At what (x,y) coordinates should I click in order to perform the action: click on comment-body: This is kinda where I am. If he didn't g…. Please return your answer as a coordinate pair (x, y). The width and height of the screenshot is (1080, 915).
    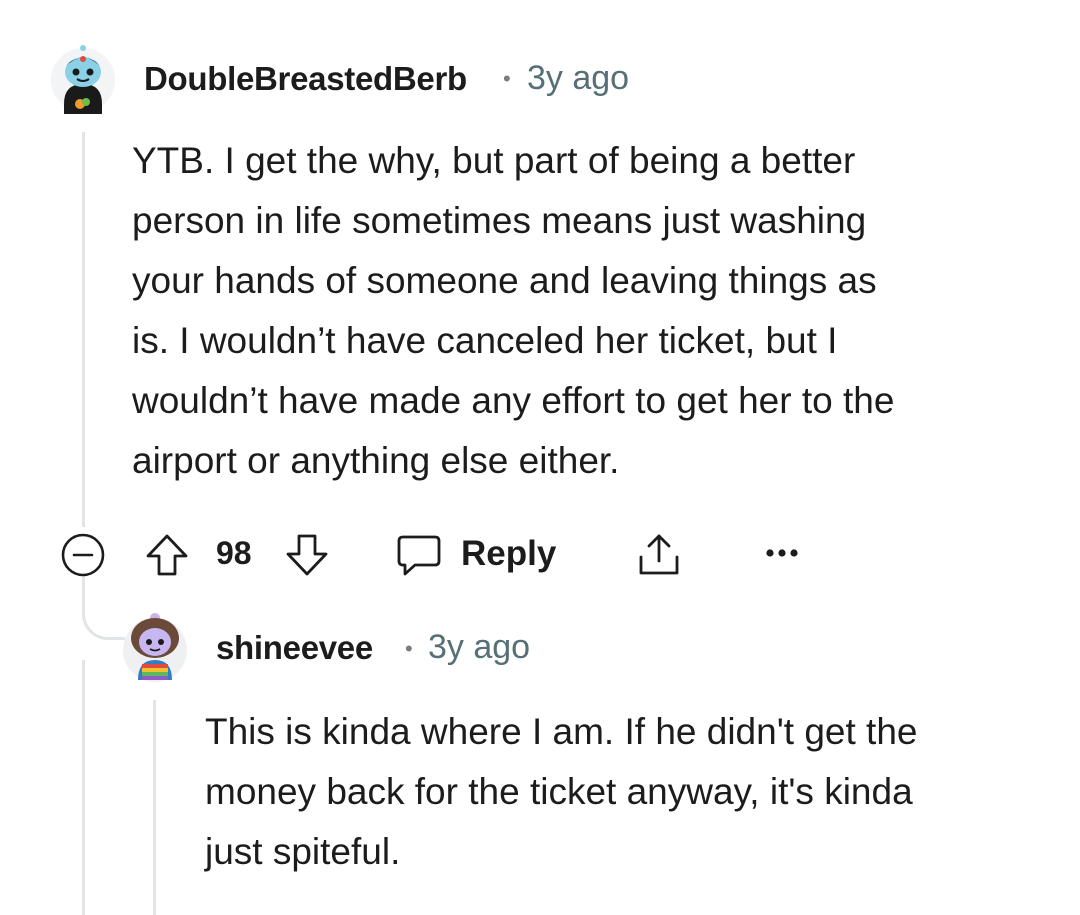
    Looking at the image, I should click on (561, 792).